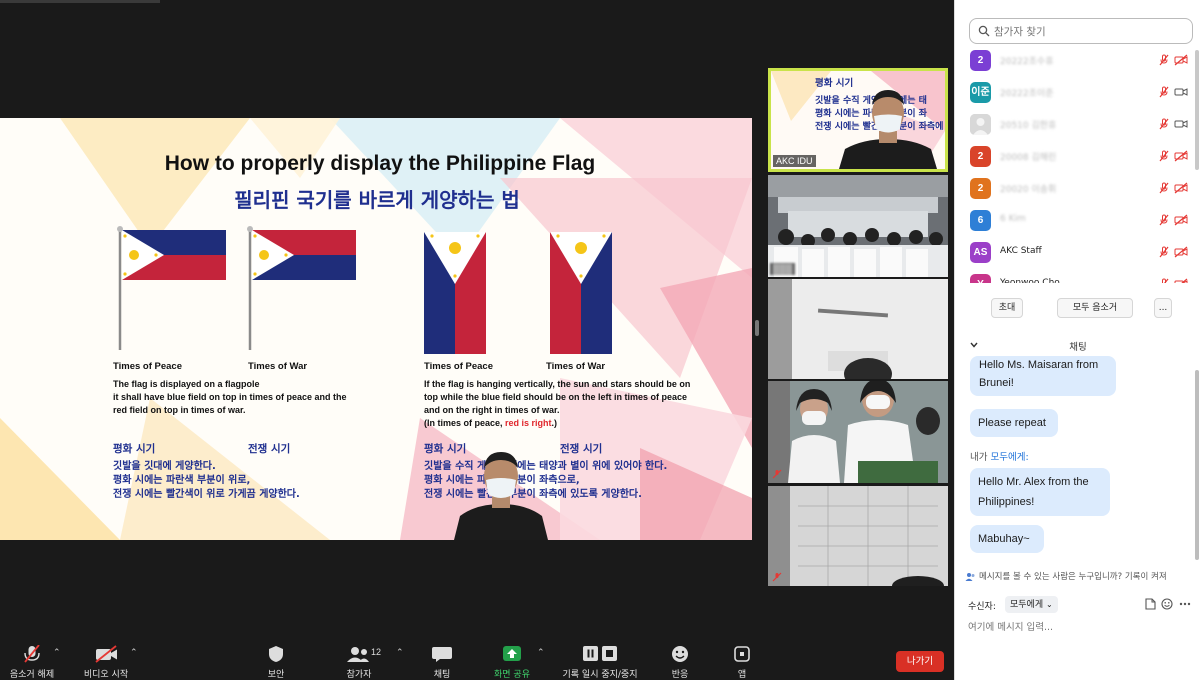 This screenshot has width=1200, height=680. Describe the element at coordinates (57, 653) in the screenshot. I see `audio-options-caret-icon: ⌃` at that location.